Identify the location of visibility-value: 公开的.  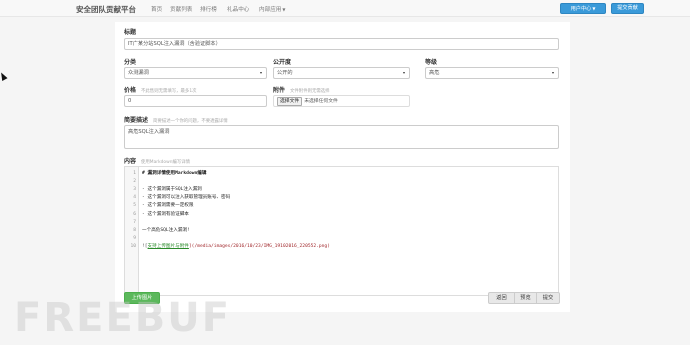
(285, 73).